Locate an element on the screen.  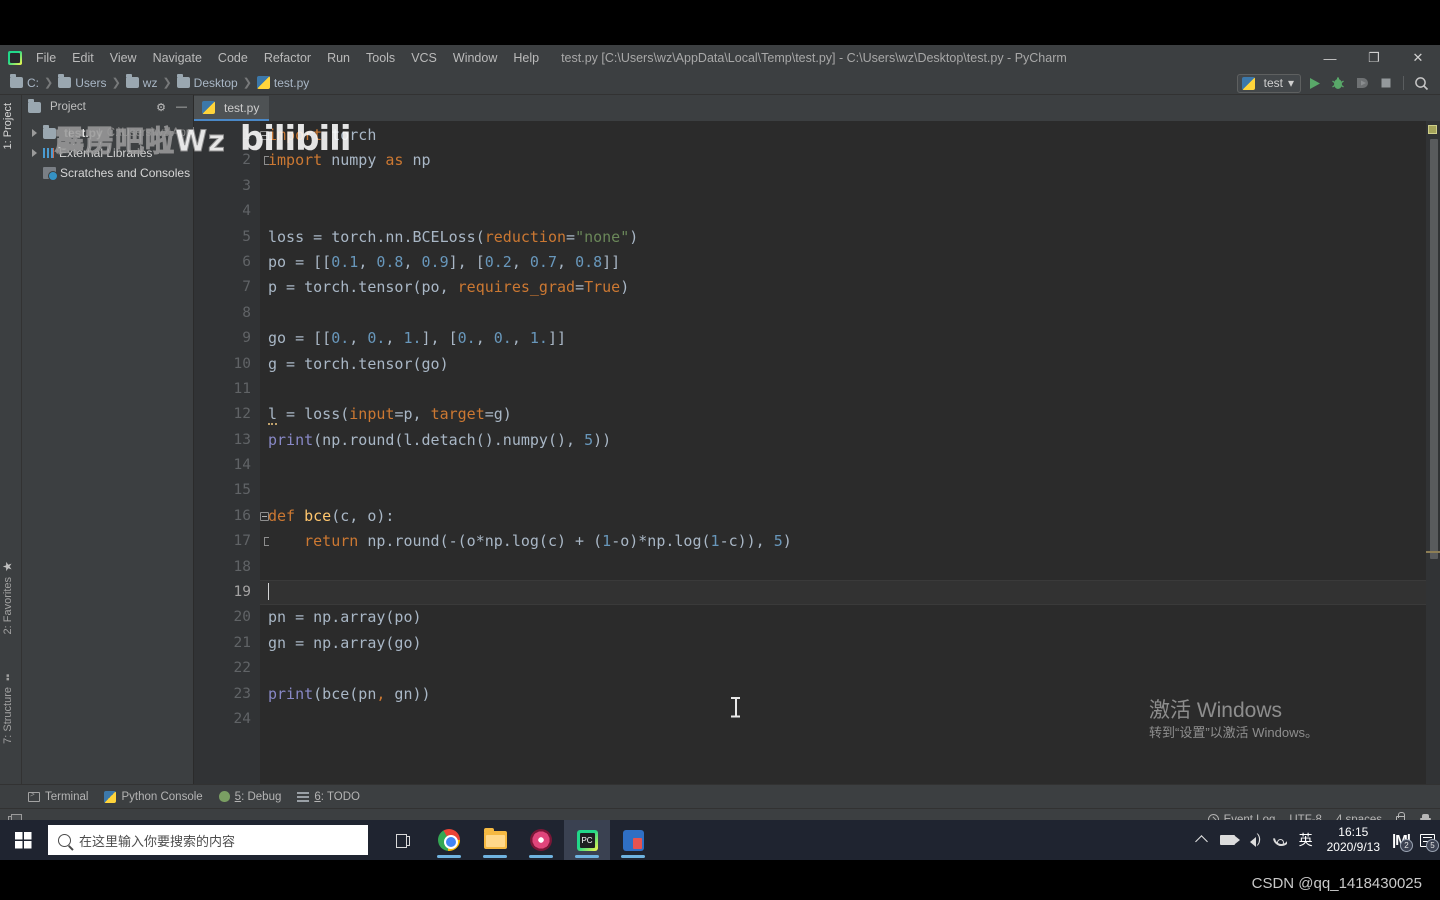
code-line: pn = np.array(po) is located at coordinates (843, 617).